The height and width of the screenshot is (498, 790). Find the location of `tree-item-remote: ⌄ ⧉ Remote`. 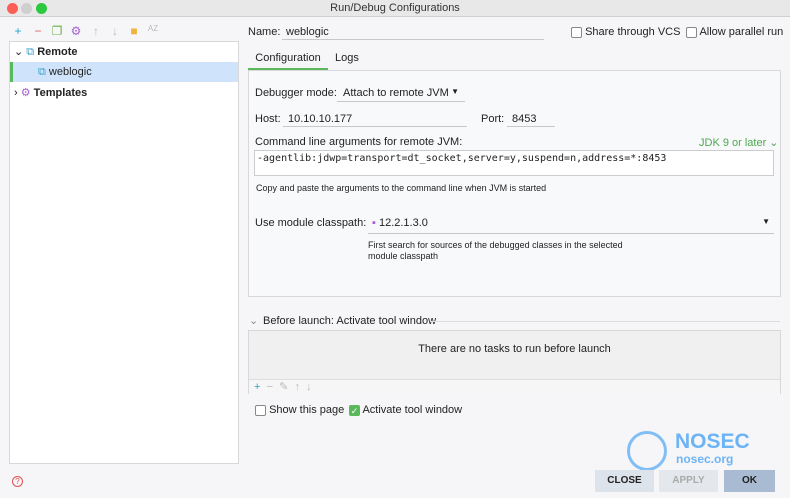

tree-item-remote: ⌄ ⧉ Remote is located at coordinates (124, 52).